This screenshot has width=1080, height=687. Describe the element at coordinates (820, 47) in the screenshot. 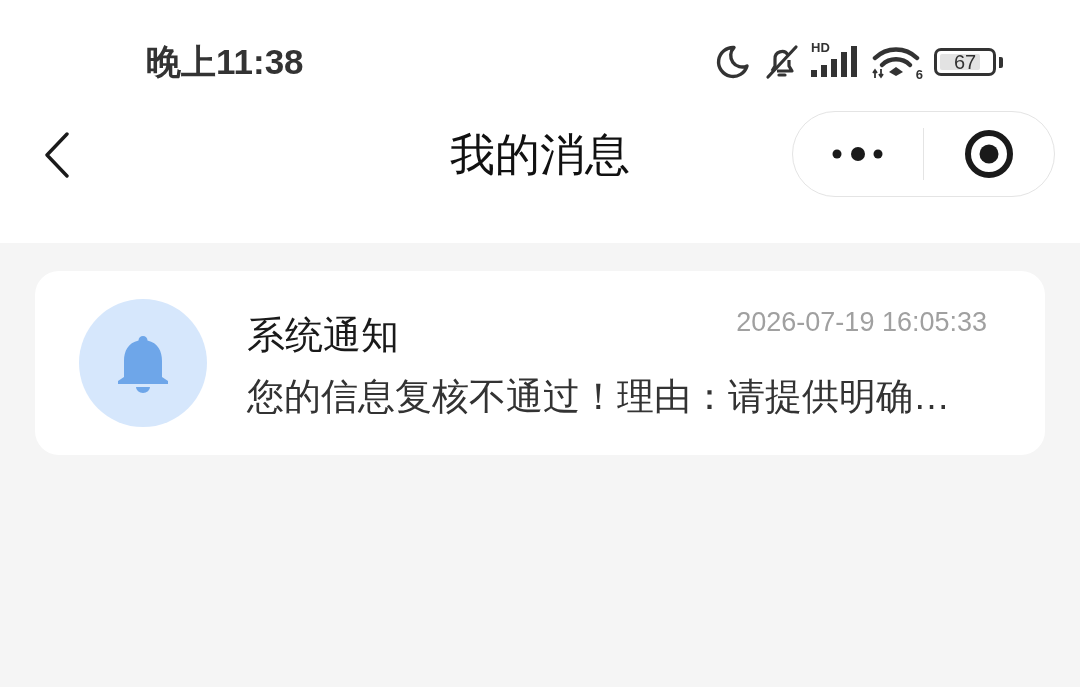

I see `network-type-label: HD` at that location.